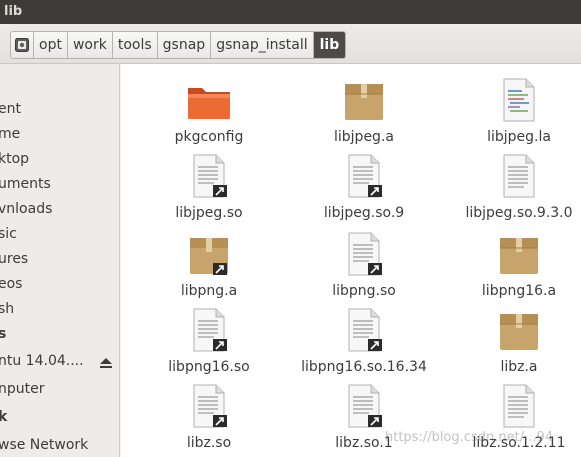 This screenshot has width=581, height=457. I want to click on file-item: libjpeg.la, so click(517, 110).